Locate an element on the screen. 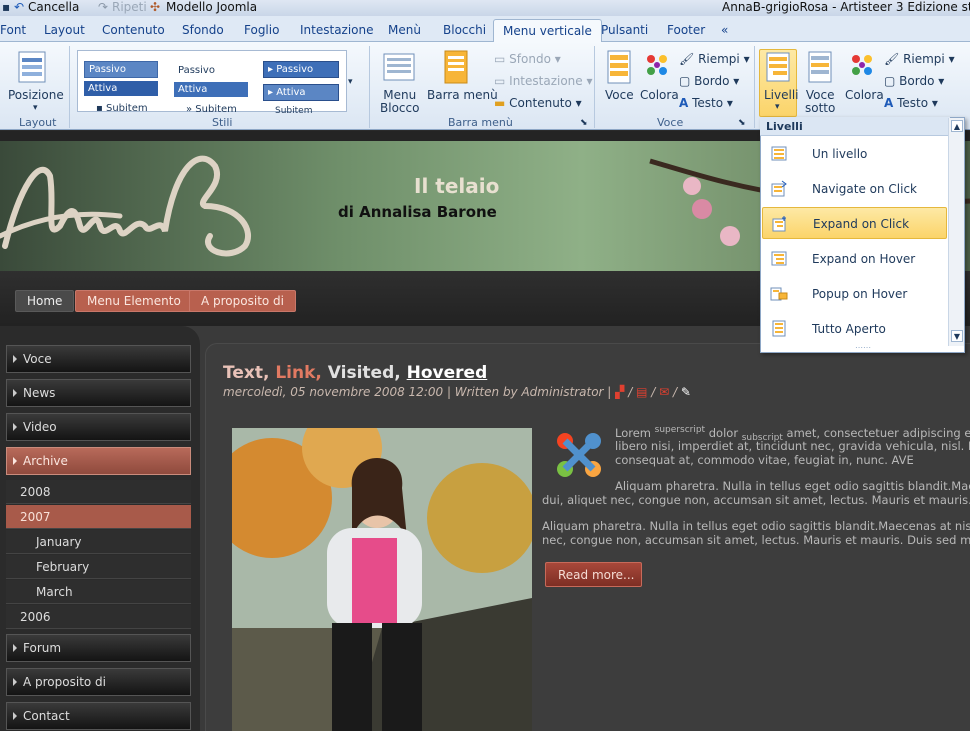 Image resolution: width=970 pixels, height=731 pixels. scroll-down-icon: ▼ is located at coordinates (957, 336).